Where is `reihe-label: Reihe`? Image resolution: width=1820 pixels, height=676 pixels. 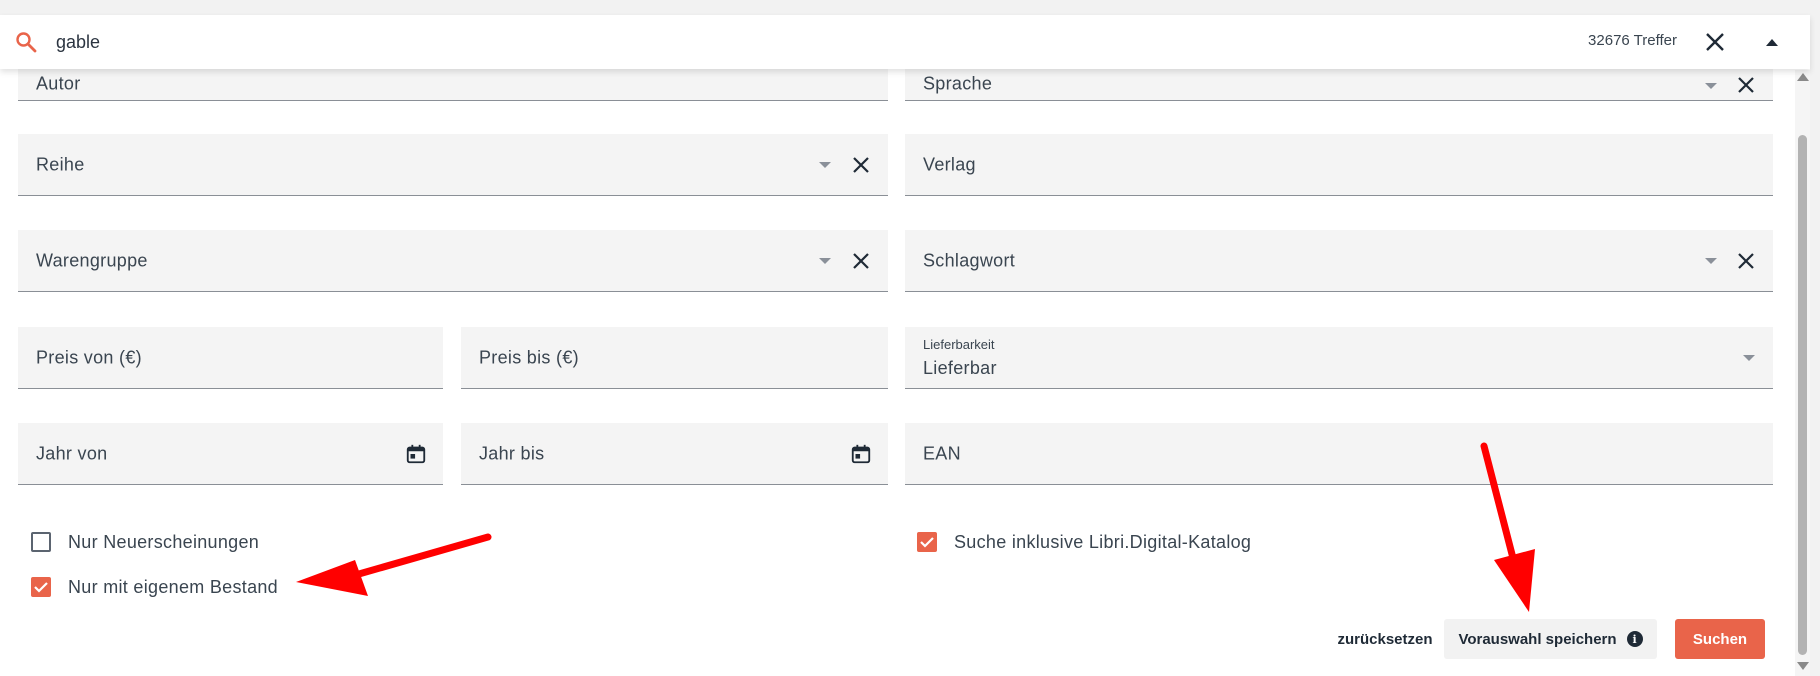 reihe-label: Reihe is located at coordinates (60, 164).